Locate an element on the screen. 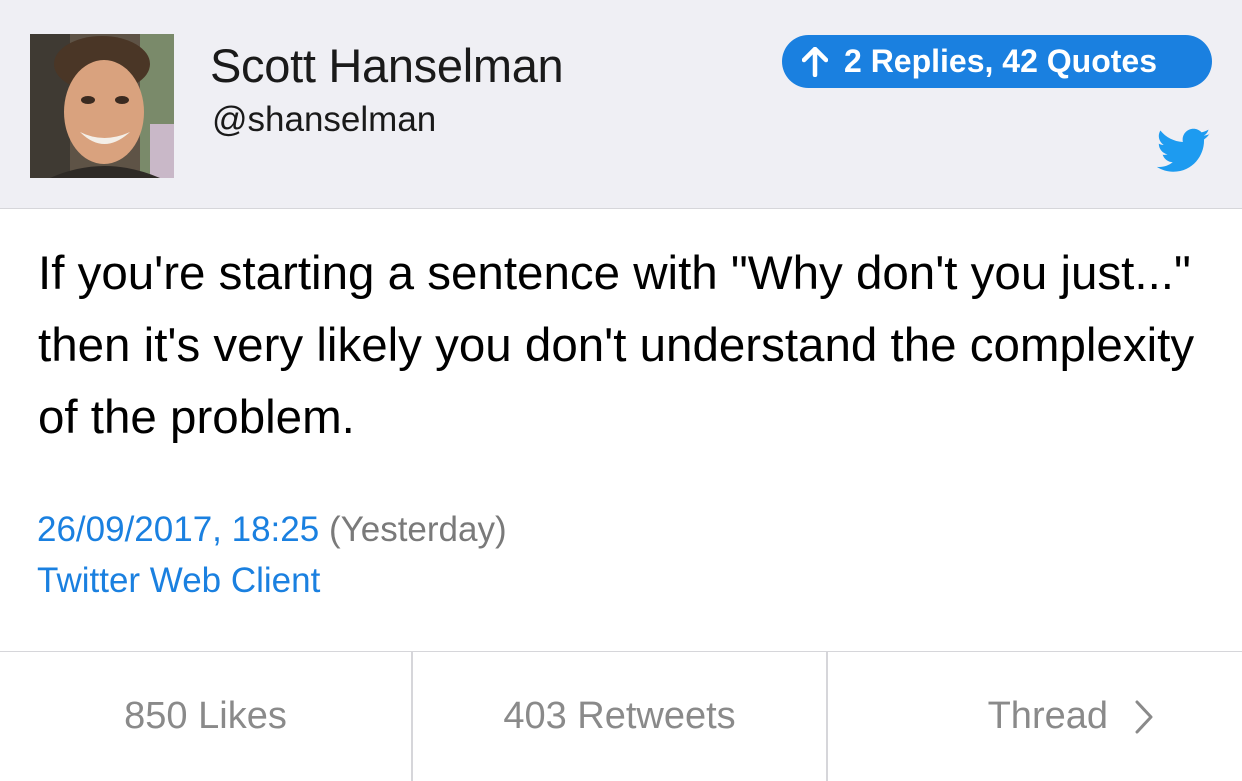 The height and width of the screenshot is (781, 1242). thread-label: Thread is located at coordinates (1047, 716).